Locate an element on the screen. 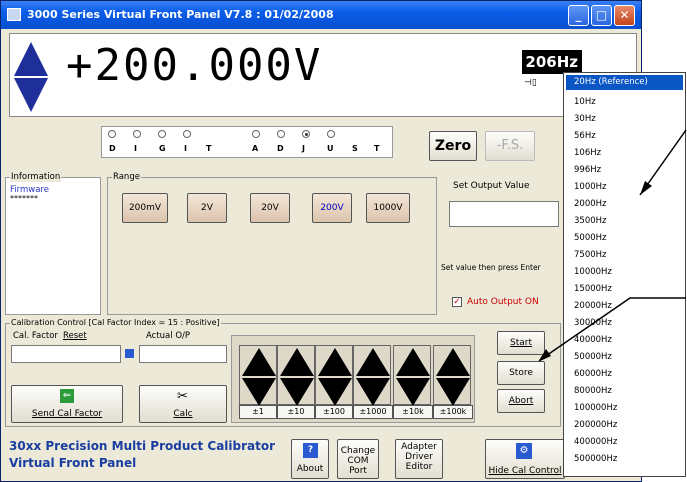  annotation-arrows is located at coordinates (612, 245).